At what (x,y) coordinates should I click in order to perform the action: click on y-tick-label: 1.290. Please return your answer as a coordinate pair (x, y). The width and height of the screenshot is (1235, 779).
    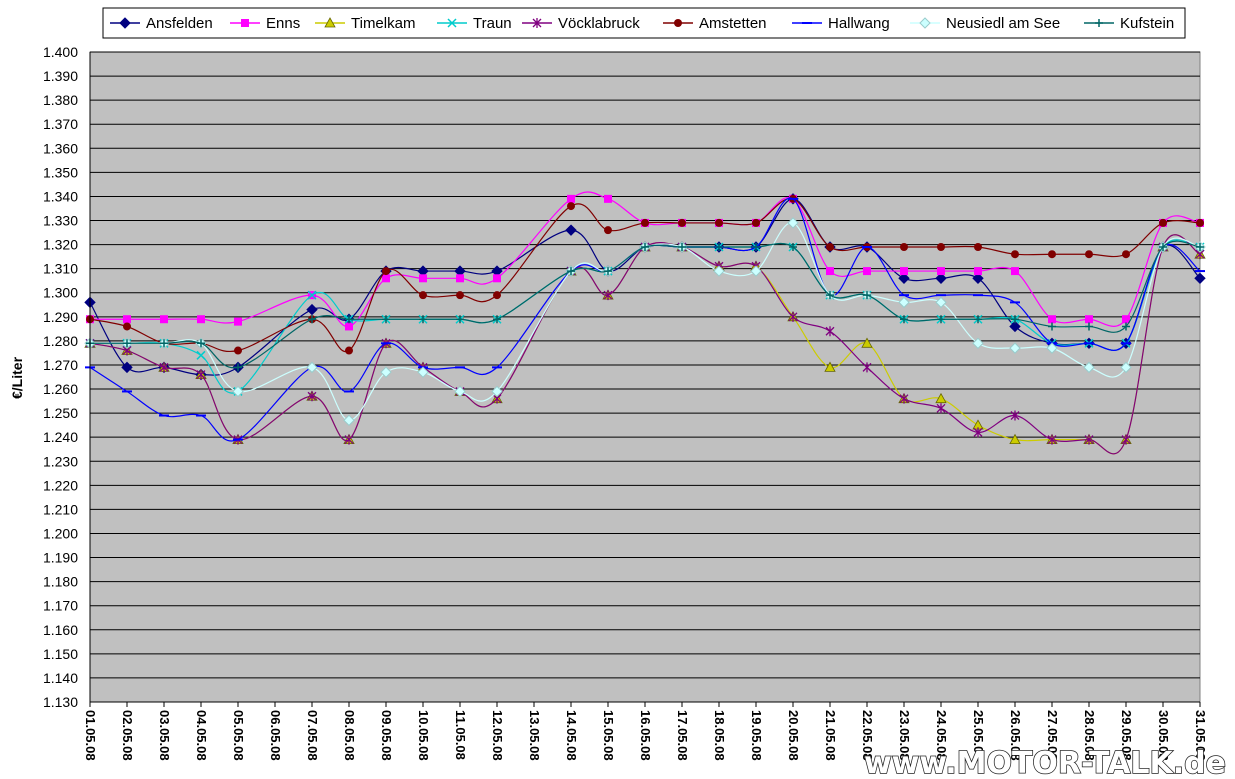
    Looking at the image, I should click on (60, 317).